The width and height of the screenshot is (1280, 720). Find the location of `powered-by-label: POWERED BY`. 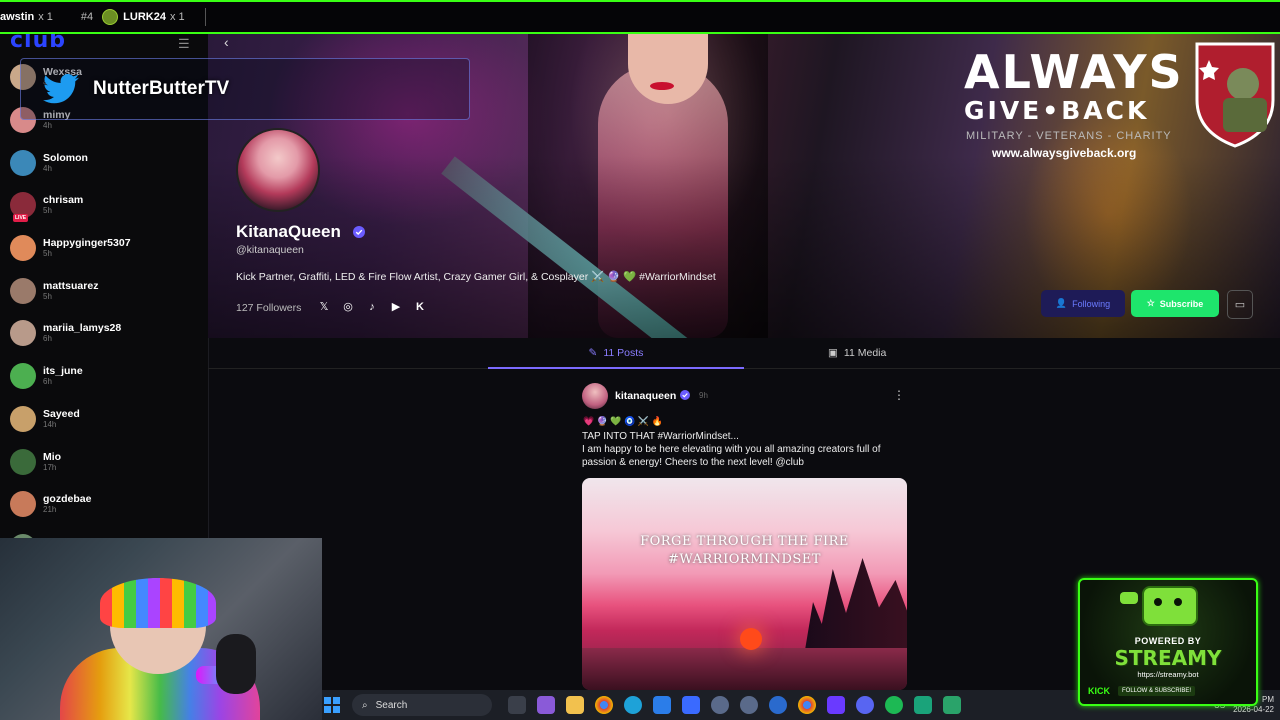

powered-by-label: POWERED BY is located at coordinates (1168, 641).